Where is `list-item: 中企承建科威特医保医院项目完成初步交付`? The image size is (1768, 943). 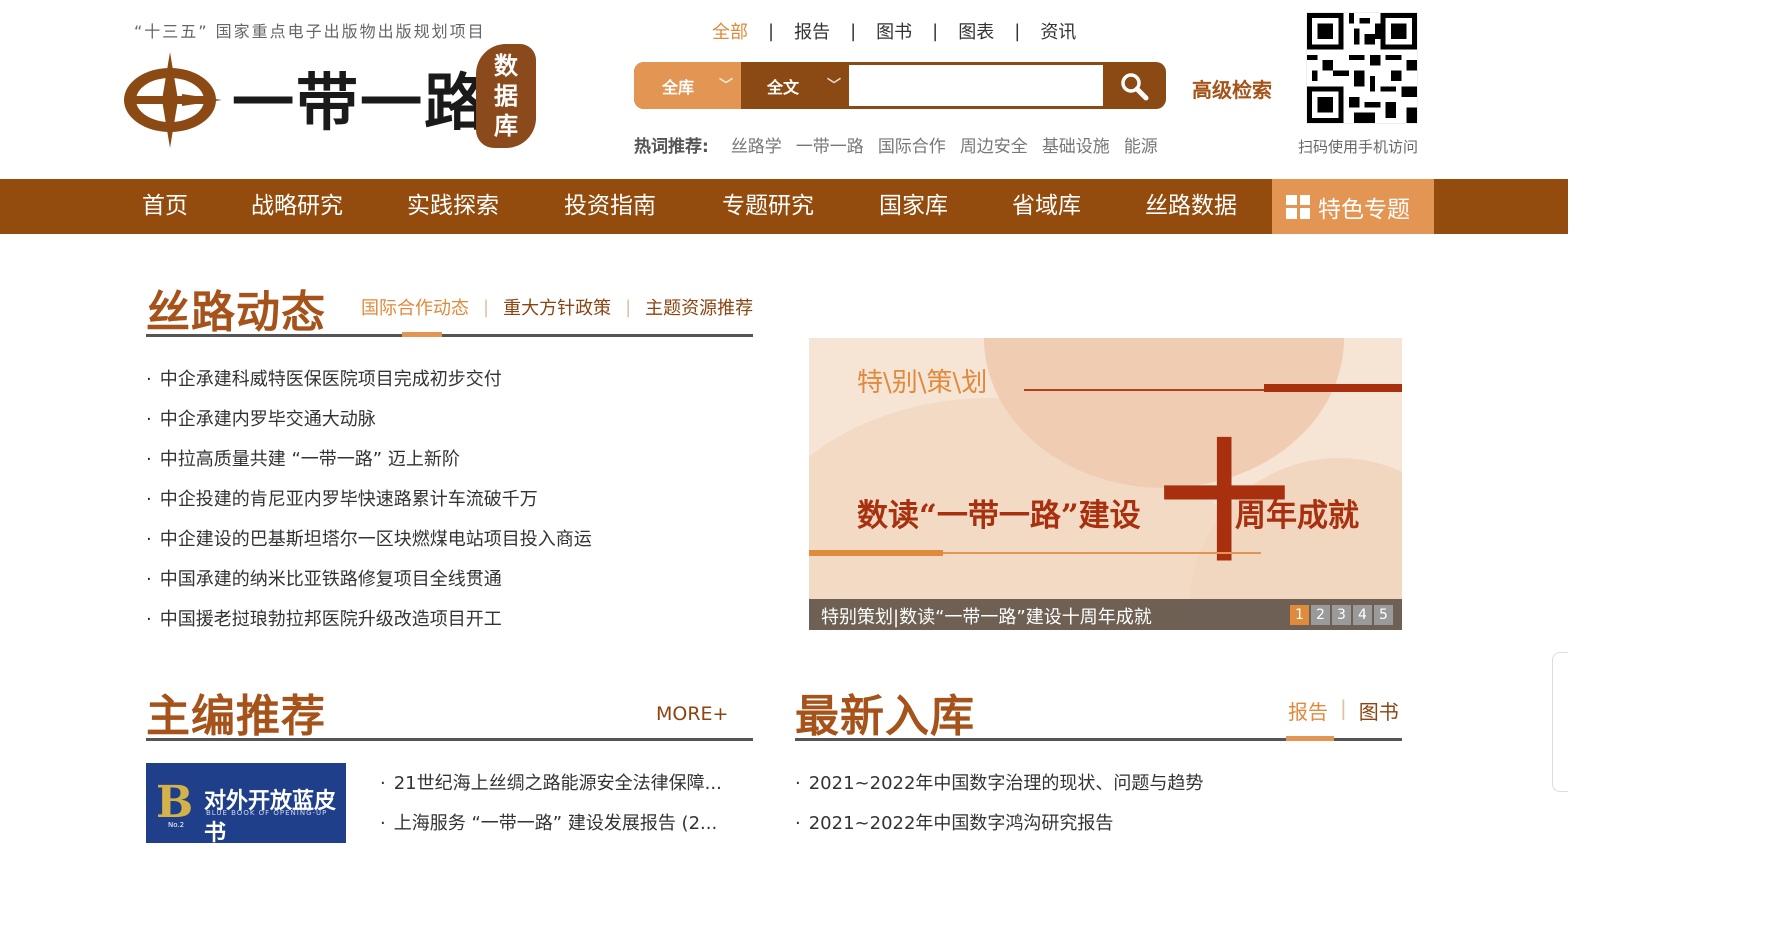
list-item: 中企承建科威特医保医院项目完成初步交付 is located at coordinates (369, 386).